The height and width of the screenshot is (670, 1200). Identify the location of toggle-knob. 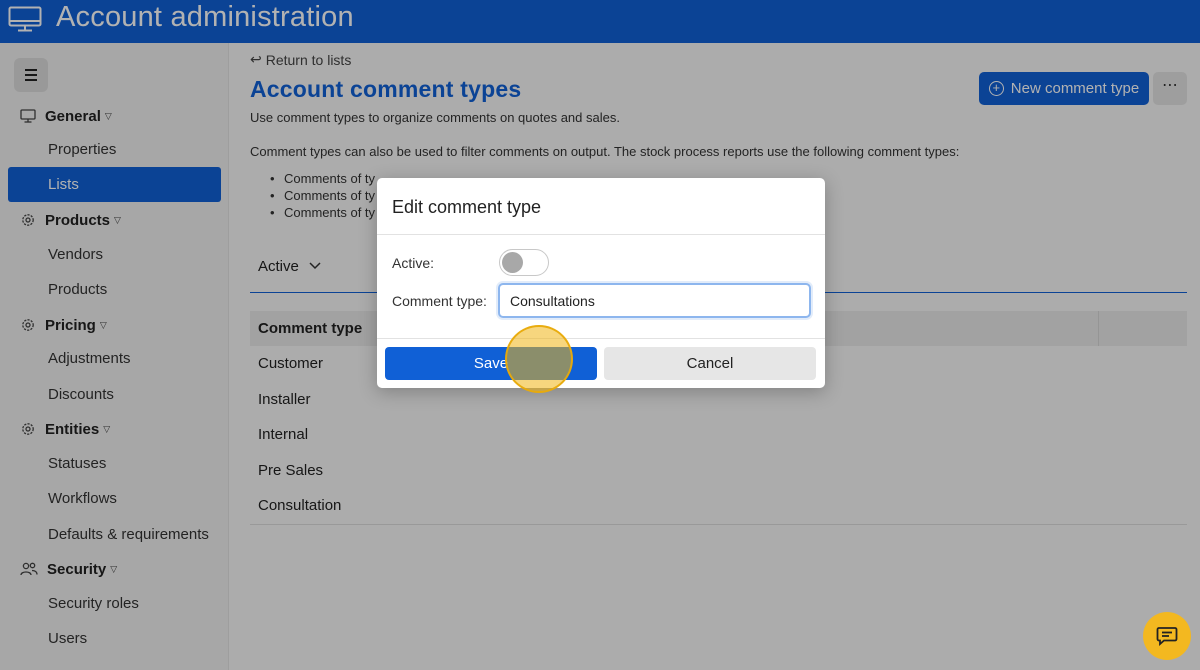
(512, 262).